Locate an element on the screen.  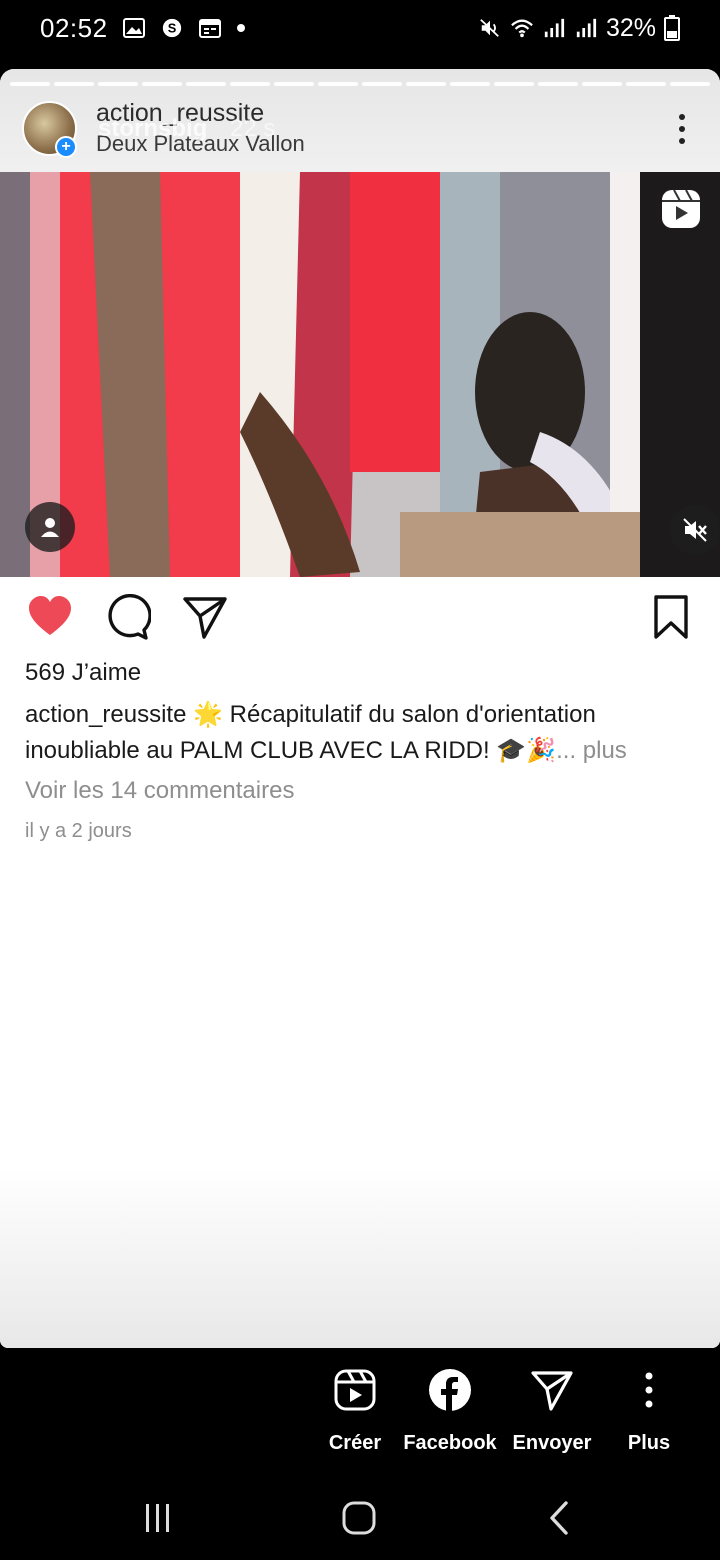
like-heart-icon is located at coordinates (50, 617).